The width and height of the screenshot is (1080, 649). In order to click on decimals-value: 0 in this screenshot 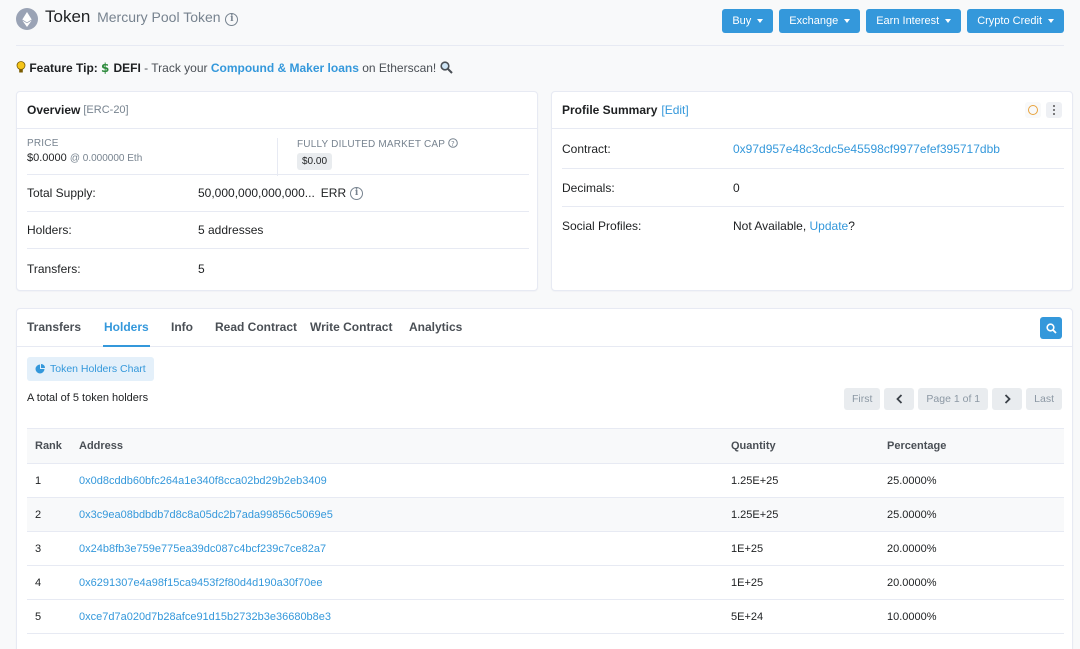, I will do `click(736, 187)`.